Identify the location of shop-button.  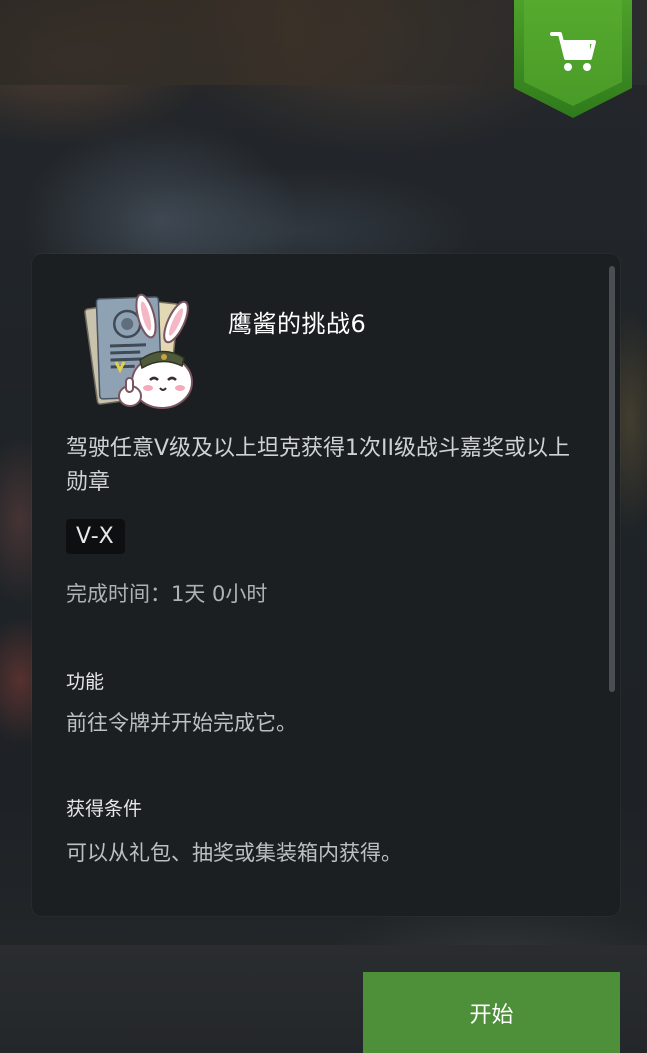
(573, 59).